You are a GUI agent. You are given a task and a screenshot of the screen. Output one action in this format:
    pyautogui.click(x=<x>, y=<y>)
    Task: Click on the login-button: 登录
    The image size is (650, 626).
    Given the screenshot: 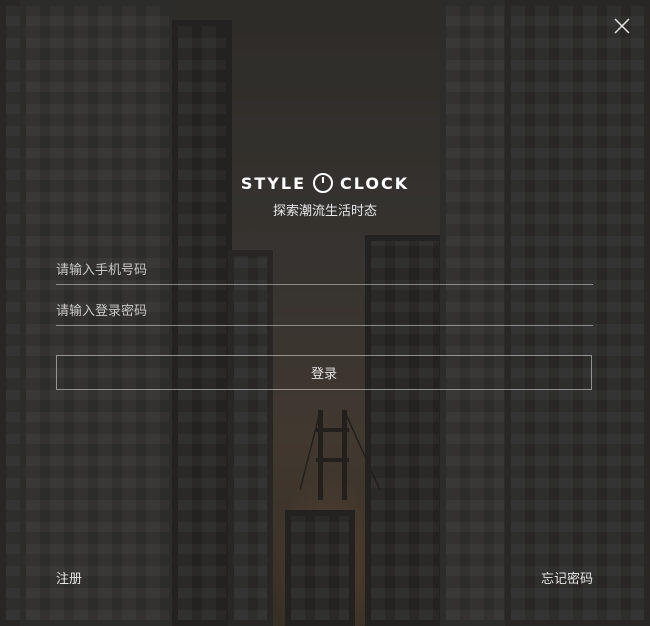 What is the action you would take?
    pyautogui.click(x=324, y=372)
    